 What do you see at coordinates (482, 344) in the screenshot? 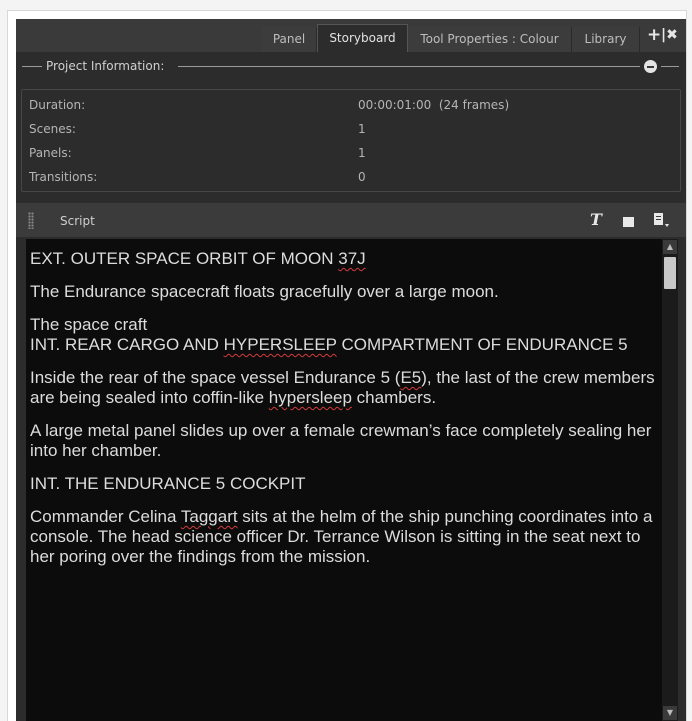
I see `script-text-run: COMPARTMENT OF ENDURANCE 5` at bounding box center [482, 344].